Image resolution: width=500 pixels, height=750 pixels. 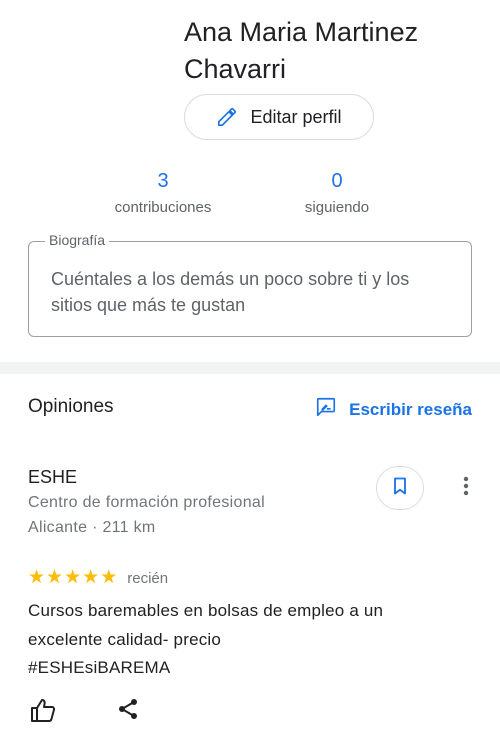 I want to click on bookmark-icon, so click(x=400, y=488).